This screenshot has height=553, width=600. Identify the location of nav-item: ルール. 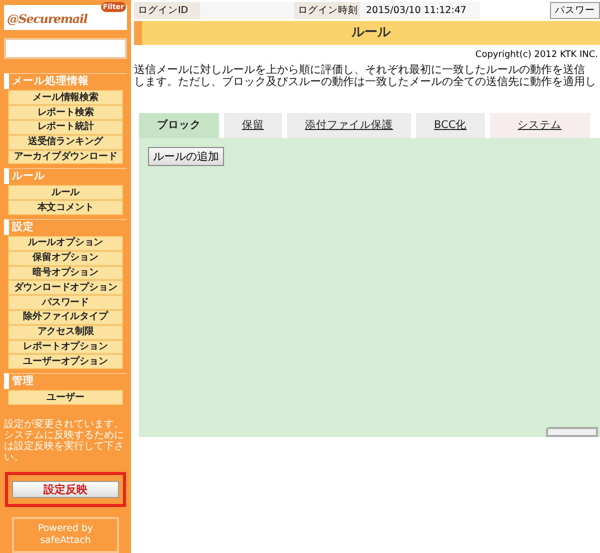
(65, 192).